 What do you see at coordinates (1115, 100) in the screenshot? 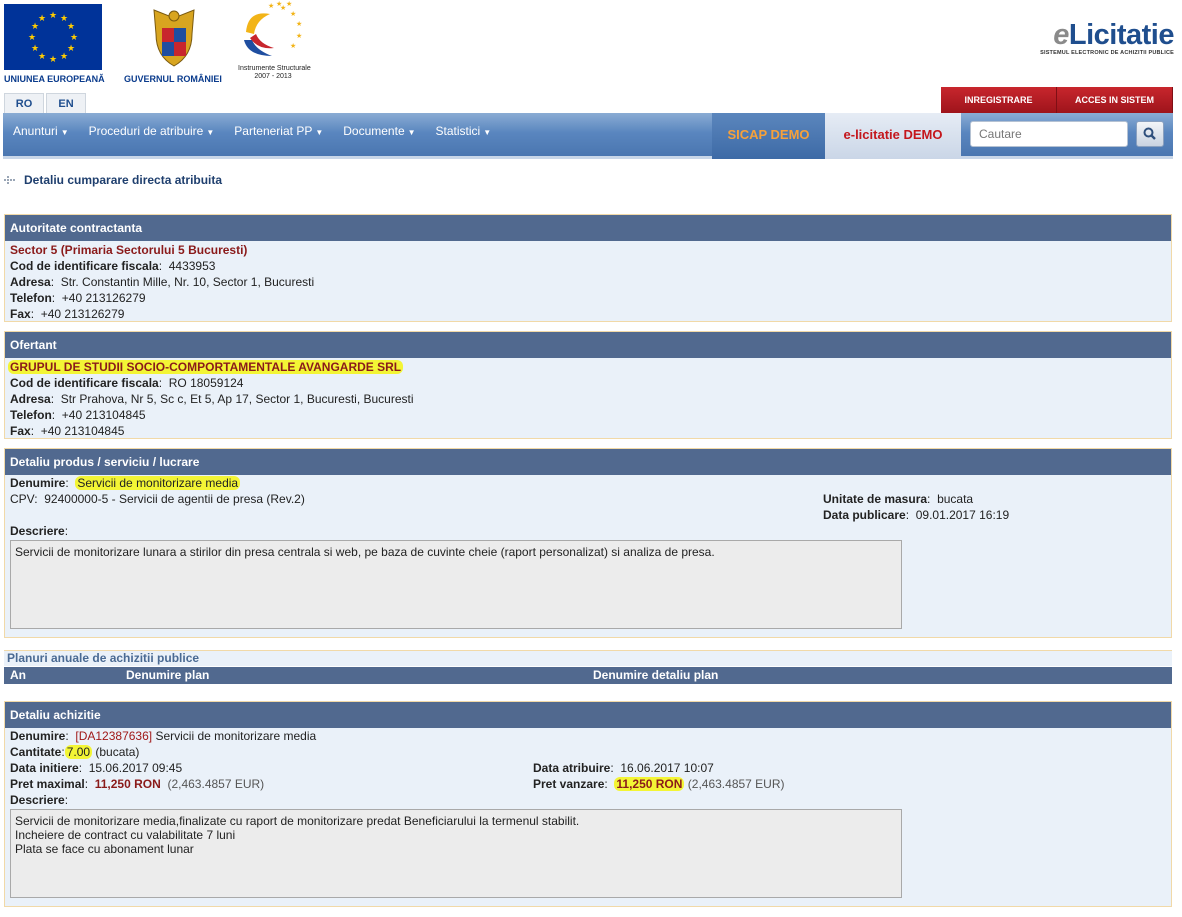
I see `login-button: ACCES IN SISTEM` at bounding box center [1115, 100].